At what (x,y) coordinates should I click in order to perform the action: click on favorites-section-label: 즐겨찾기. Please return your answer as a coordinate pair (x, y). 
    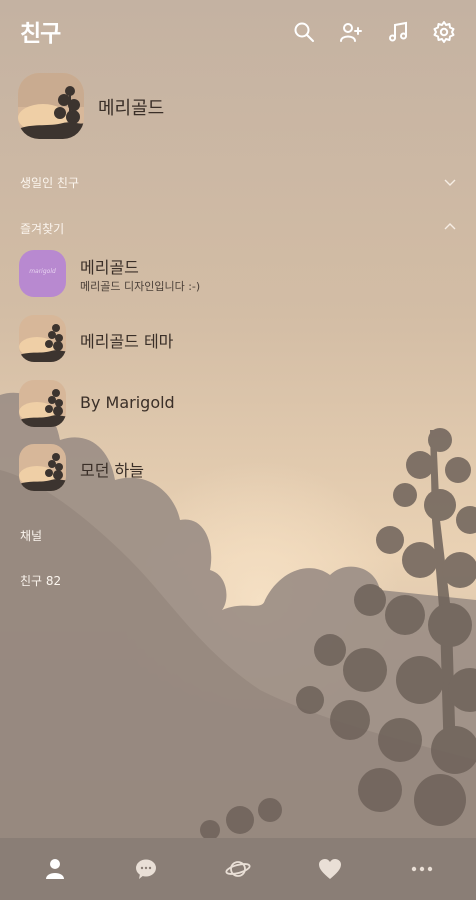
    Looking at the image, I should click on (42, 229).